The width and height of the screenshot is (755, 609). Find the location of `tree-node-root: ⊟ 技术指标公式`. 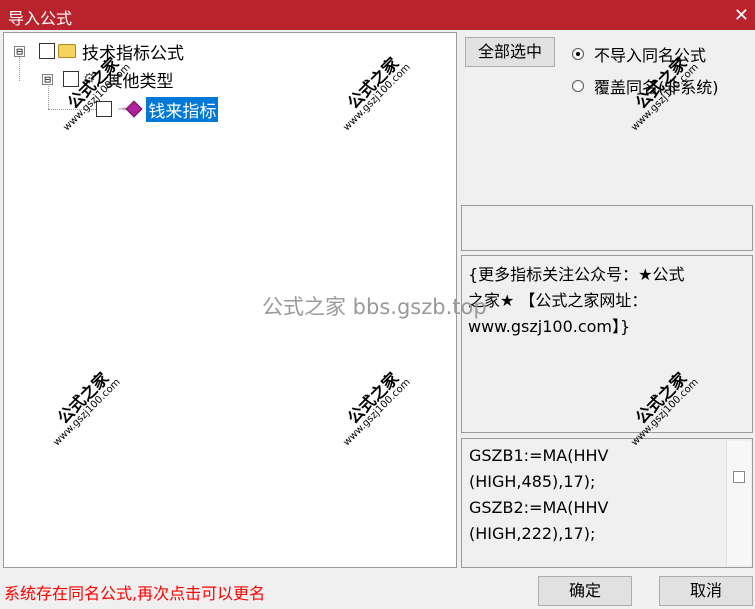

tree-node-root: ⊟ 技术指标公式 is located at coordinates (99, 51).